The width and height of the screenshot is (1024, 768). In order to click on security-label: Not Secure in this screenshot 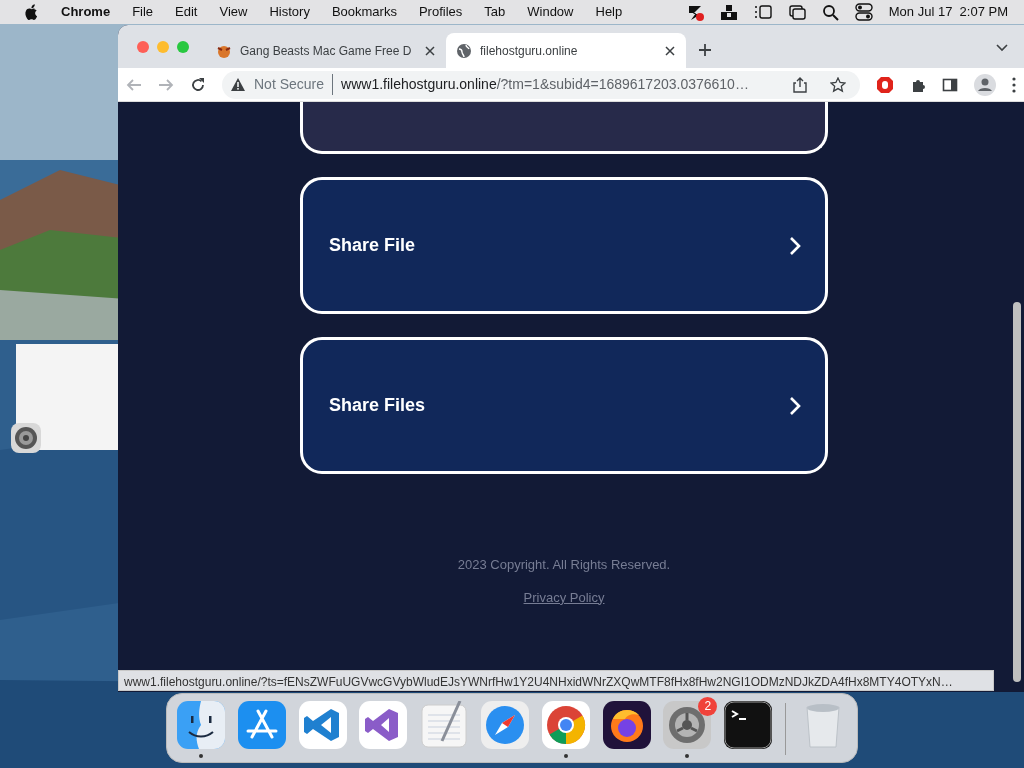, I will do `click(294, 84)`.